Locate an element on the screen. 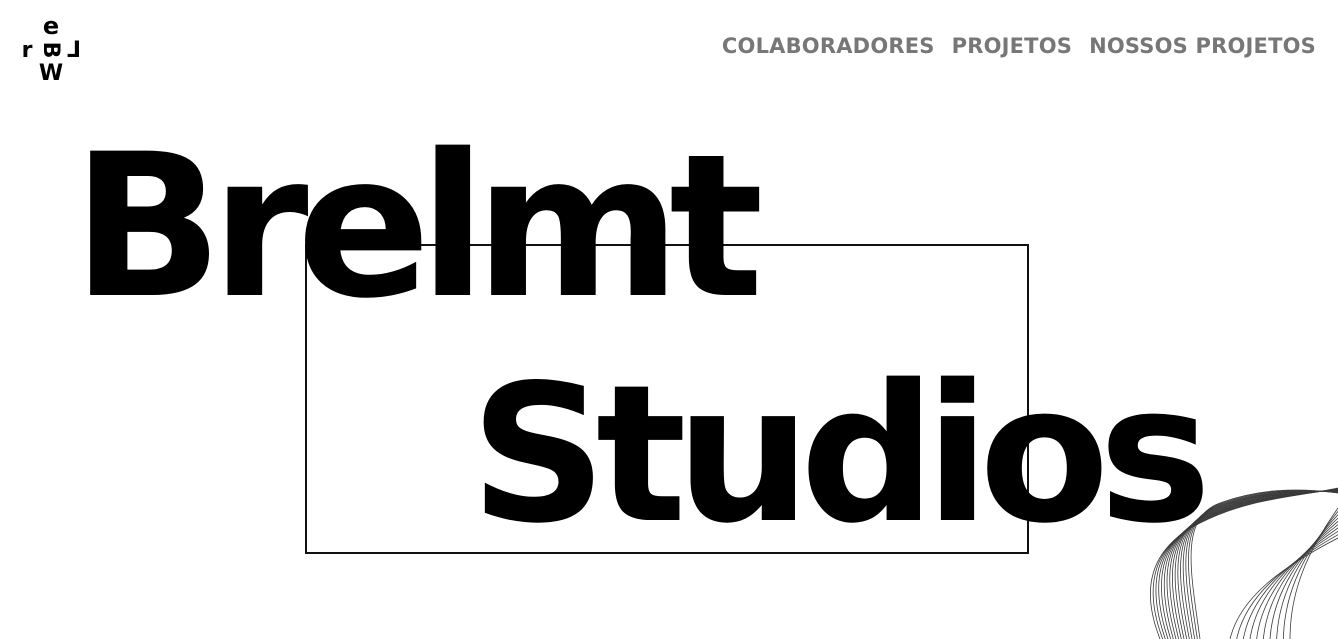  logo-glyph-center: B is located at coordinates (50, 50).